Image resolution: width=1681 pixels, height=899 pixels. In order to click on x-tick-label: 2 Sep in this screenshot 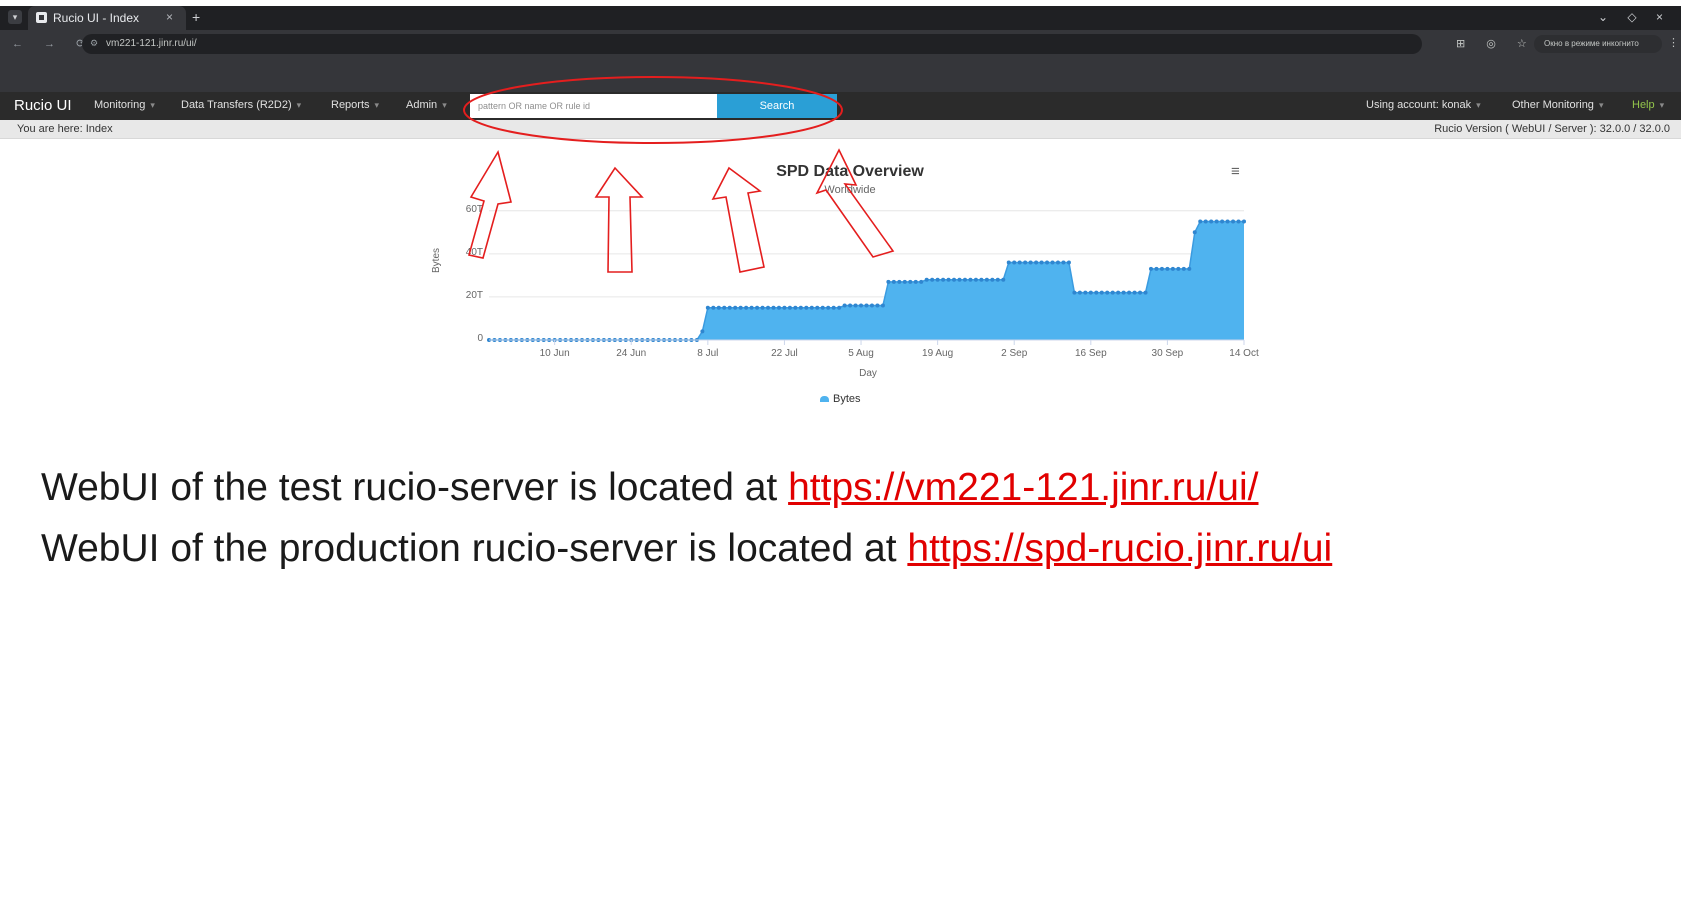, I will do `click(1014, 353)`.